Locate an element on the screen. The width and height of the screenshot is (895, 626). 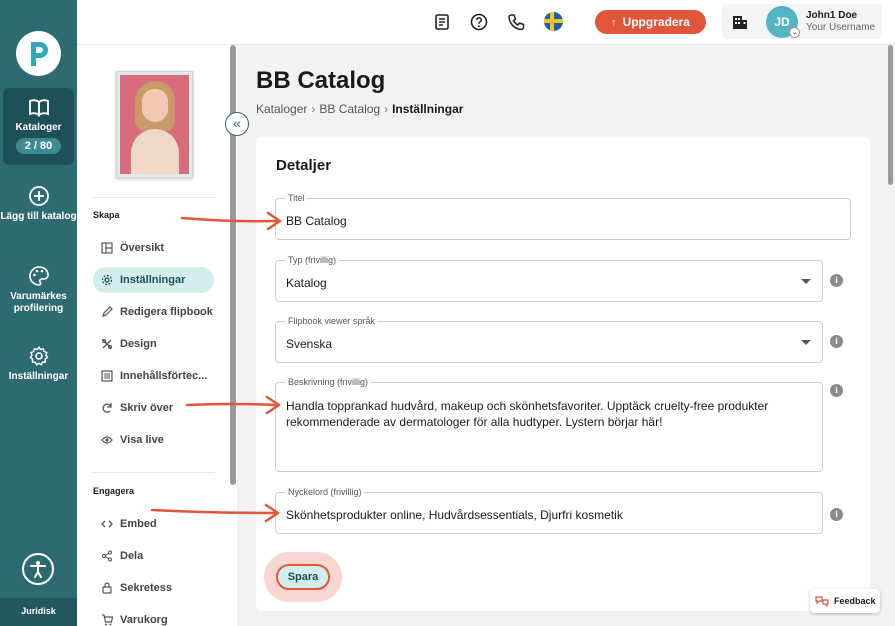
sidebar-item-settings: Inställningar is located at coordinates (153, 280).